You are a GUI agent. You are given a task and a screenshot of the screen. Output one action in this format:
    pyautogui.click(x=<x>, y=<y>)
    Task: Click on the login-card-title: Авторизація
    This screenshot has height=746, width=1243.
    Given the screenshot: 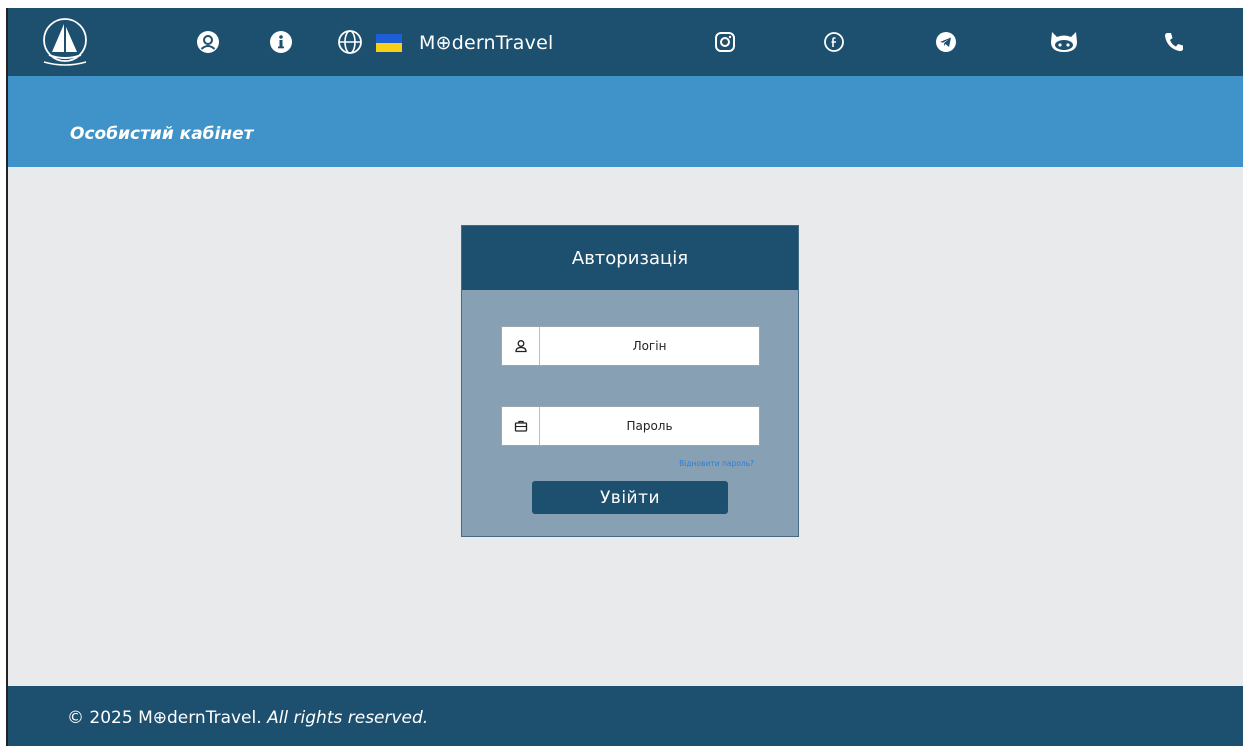 What is the action you would take?
    pyautogui.click(x=630, y=258)
    